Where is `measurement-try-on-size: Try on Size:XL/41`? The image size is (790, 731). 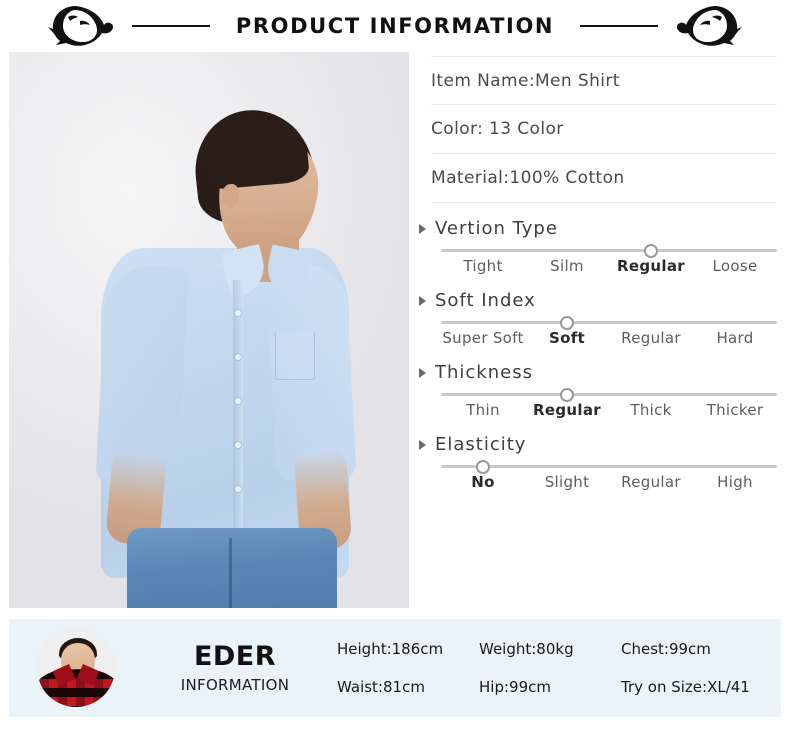 measurement-try-on-size: Try on Size:XL/41 is located at coordinates (685, 687).